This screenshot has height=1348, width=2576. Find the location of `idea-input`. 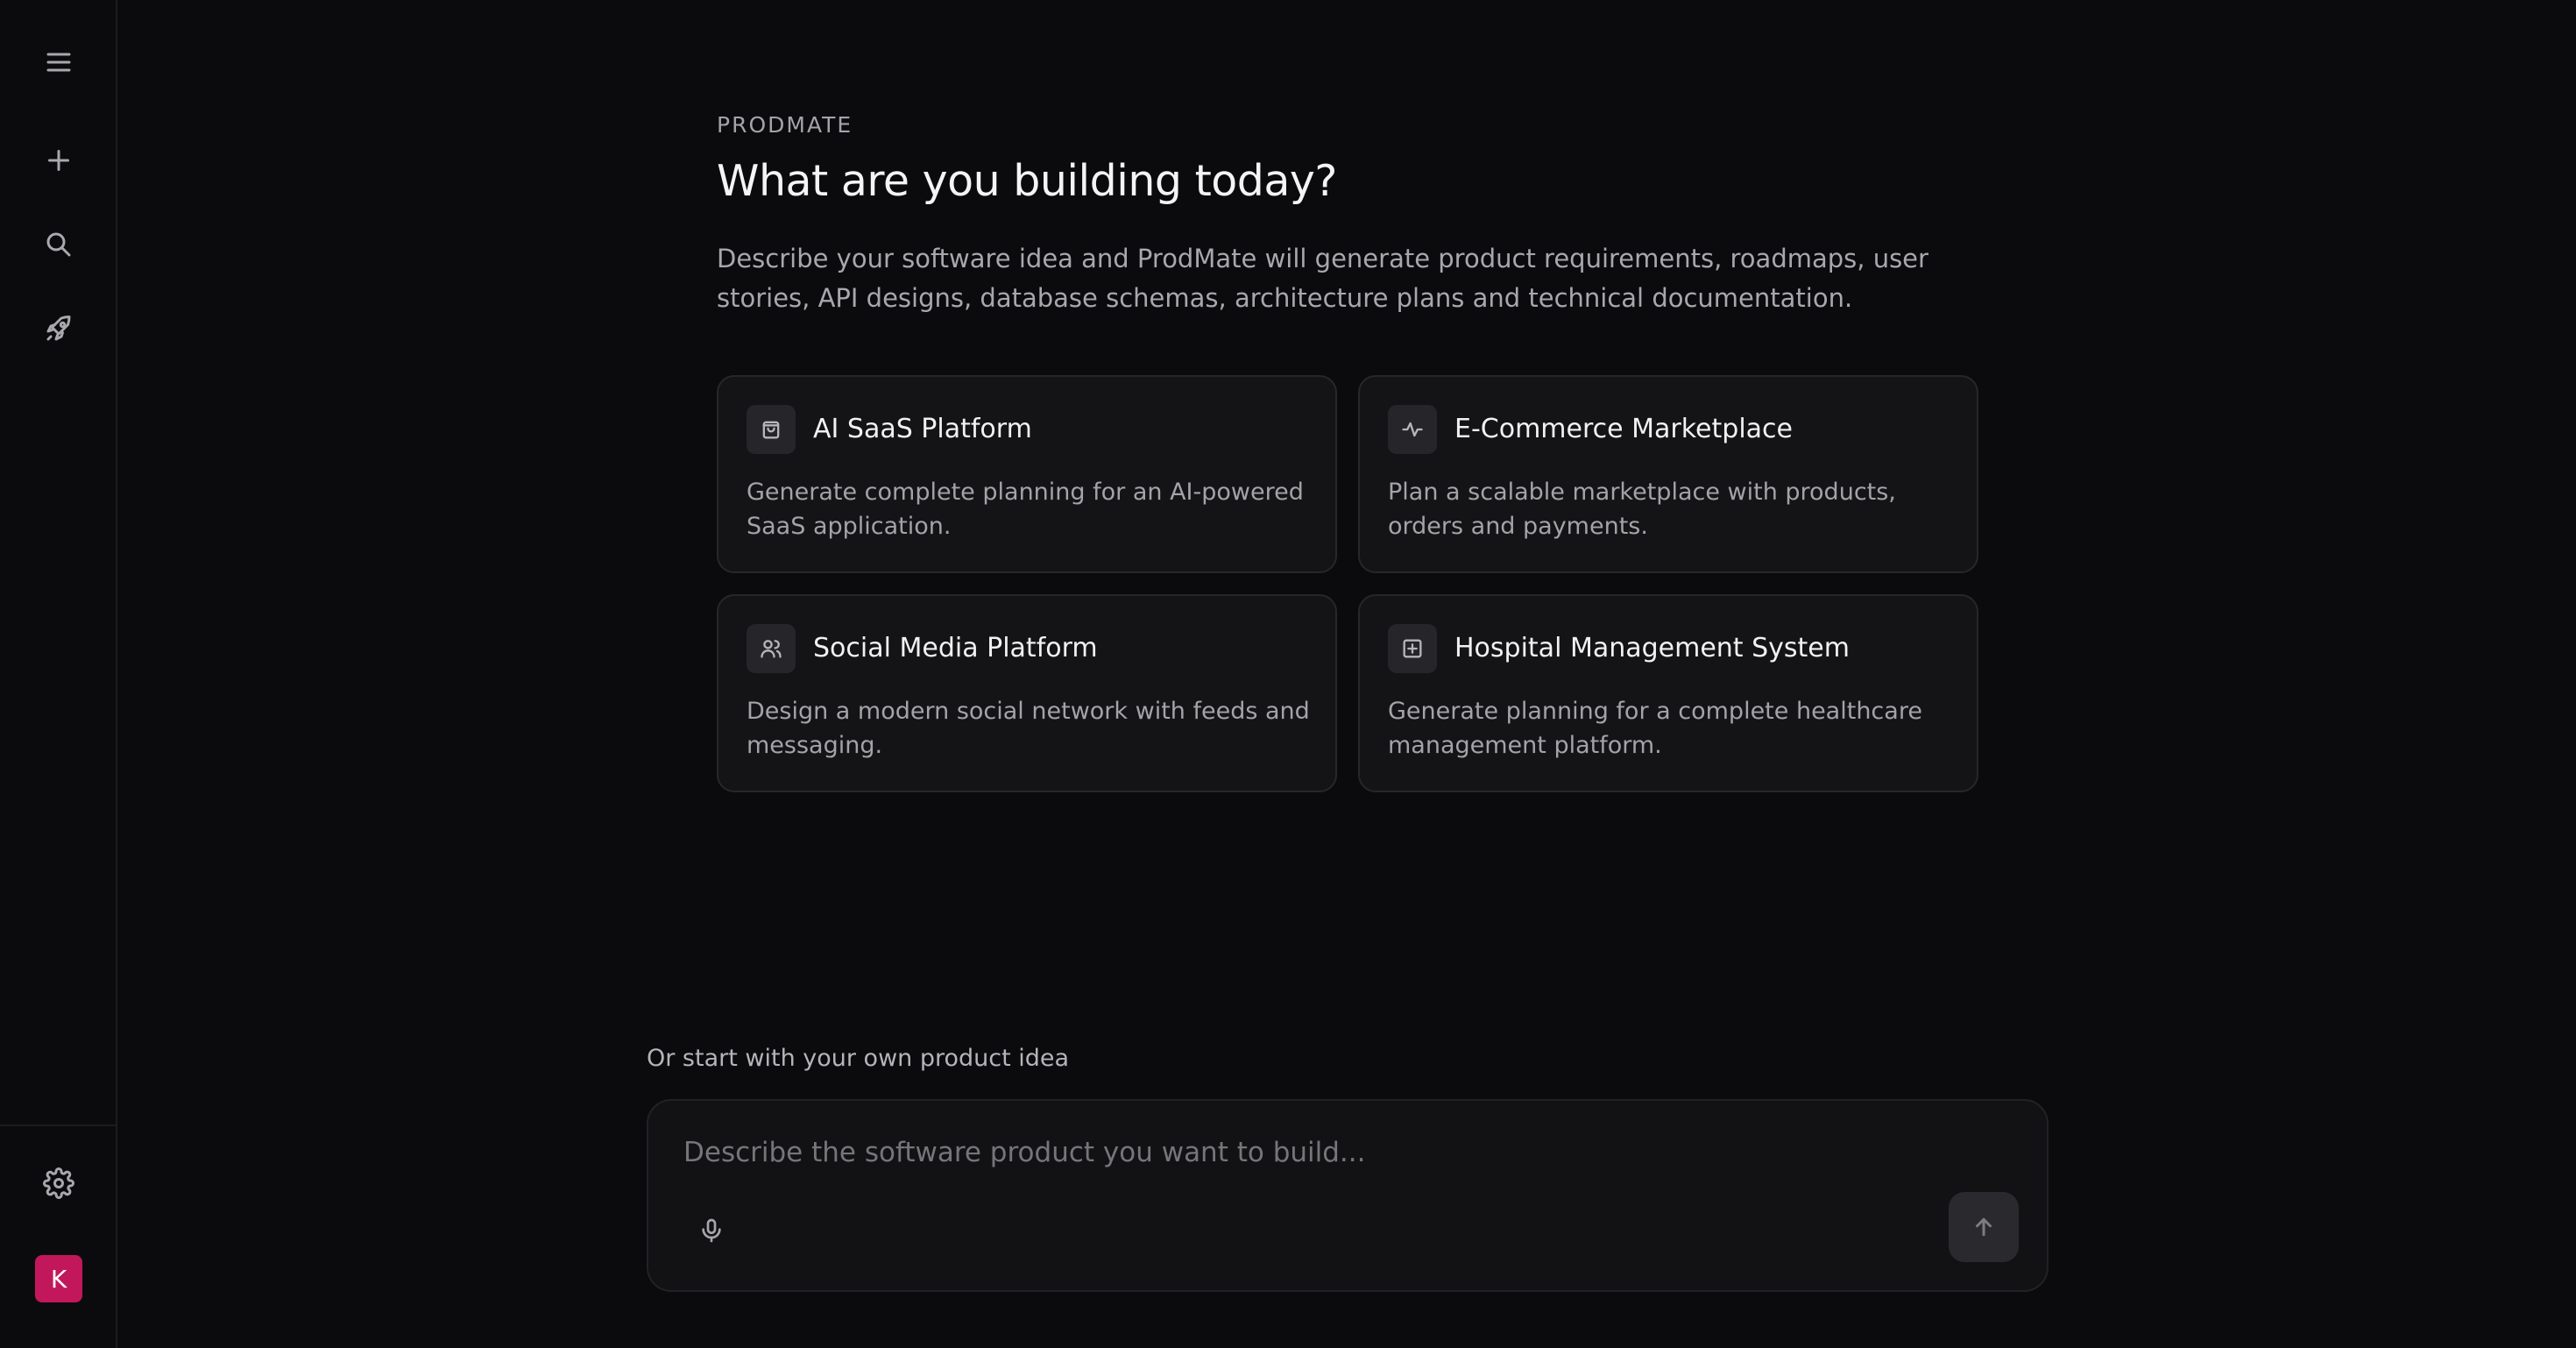

idea-input is located at coordinates (1340, 1152).